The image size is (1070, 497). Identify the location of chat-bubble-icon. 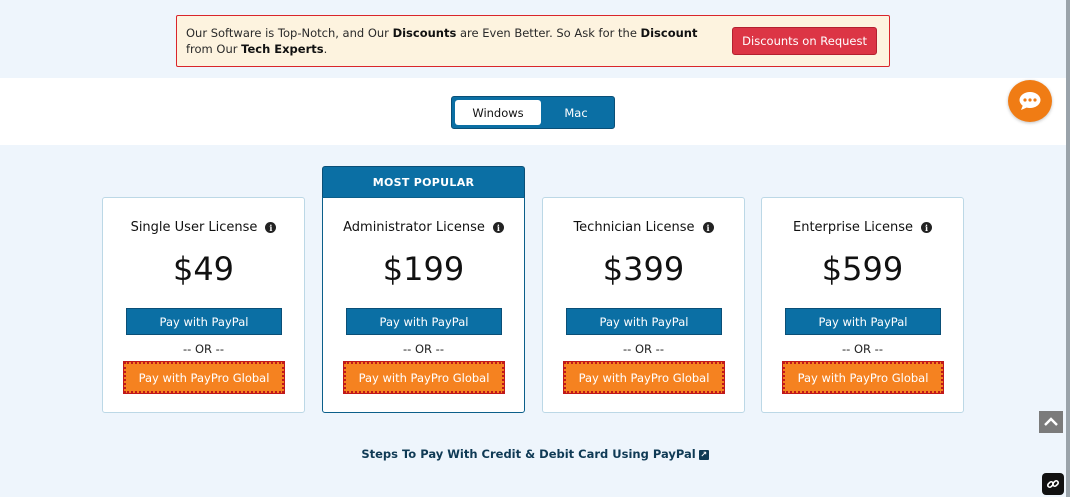
(1030, 101).